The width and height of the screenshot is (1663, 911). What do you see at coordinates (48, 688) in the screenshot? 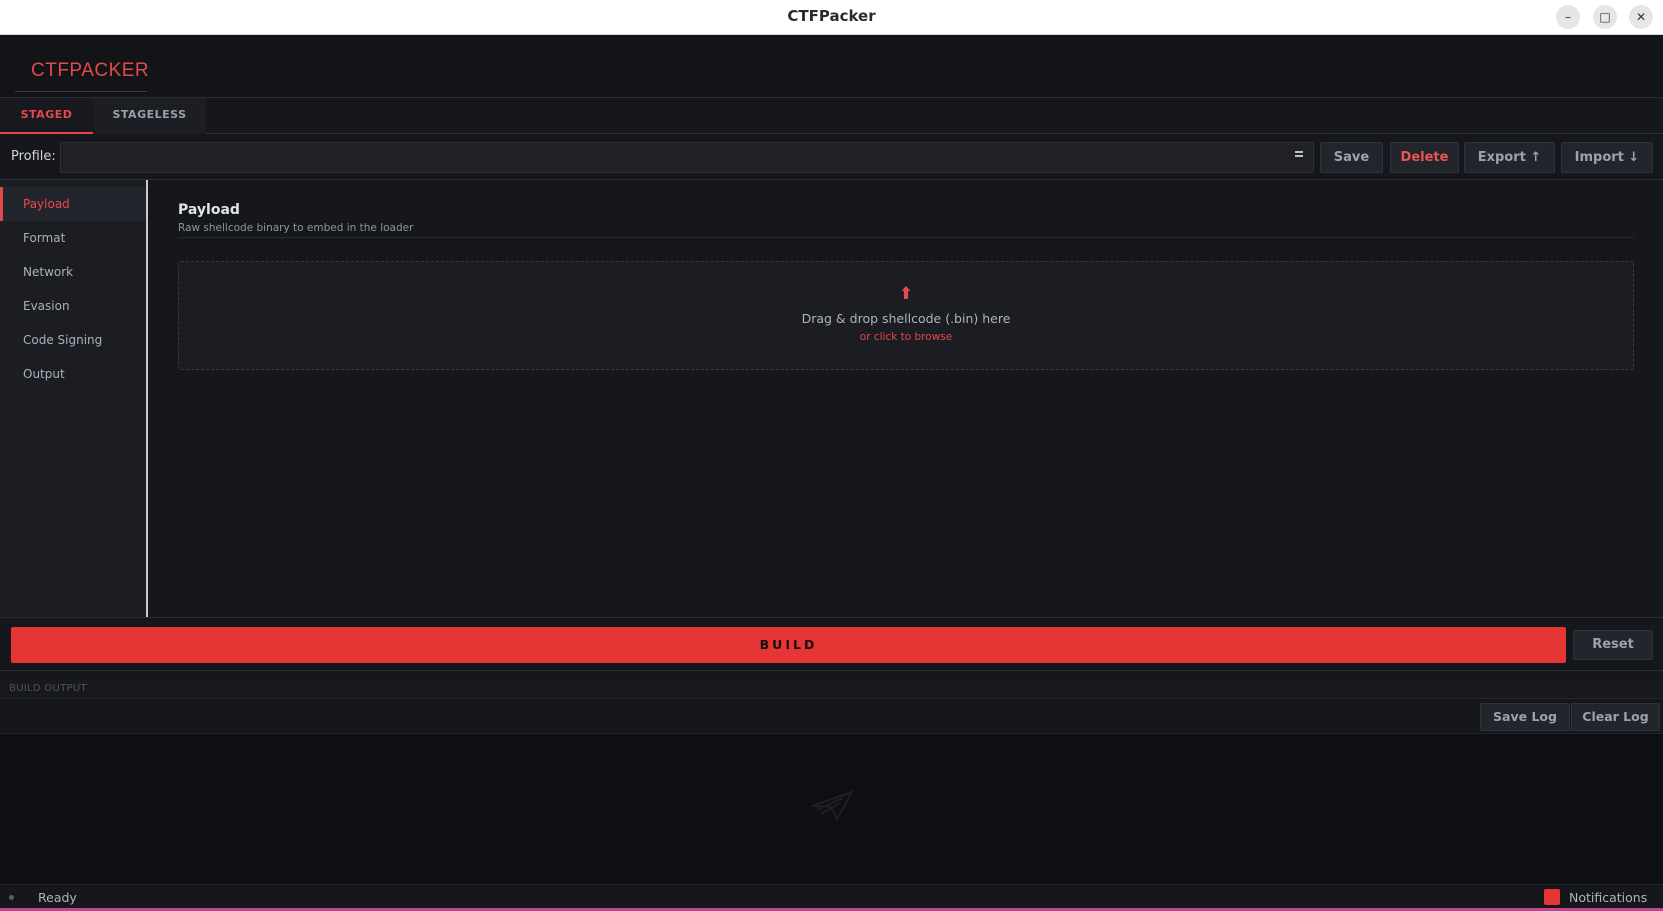
I see `build-output-label: BUILD OUTPUT` at bounding box center [48, 688].